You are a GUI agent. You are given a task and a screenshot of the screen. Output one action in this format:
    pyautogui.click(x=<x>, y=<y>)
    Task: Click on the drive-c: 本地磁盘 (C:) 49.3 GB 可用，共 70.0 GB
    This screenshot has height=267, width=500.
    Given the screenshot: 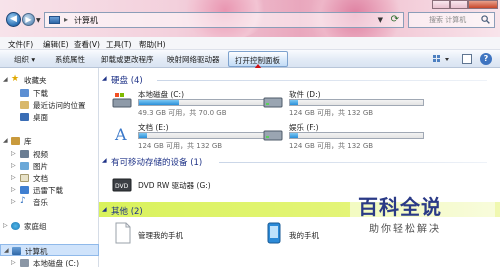 What is the action you would take?
    pyautogui.click(x=197, y=104)
    